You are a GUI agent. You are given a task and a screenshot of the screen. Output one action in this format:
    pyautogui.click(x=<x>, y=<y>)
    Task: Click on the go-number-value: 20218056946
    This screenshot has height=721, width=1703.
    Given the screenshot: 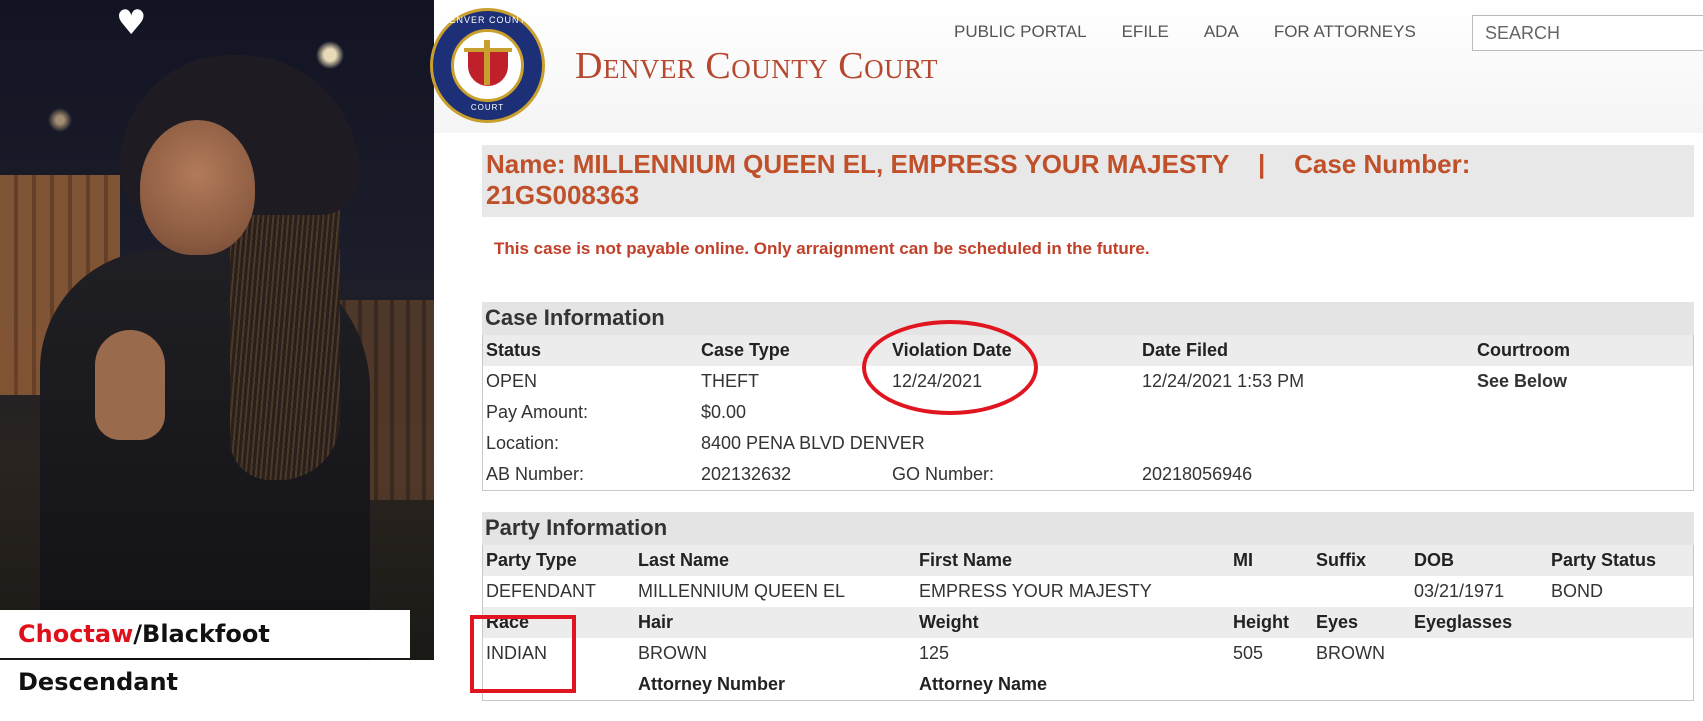 What is the action you would take?
    pyautogui.click(x=1197, y=474)
    